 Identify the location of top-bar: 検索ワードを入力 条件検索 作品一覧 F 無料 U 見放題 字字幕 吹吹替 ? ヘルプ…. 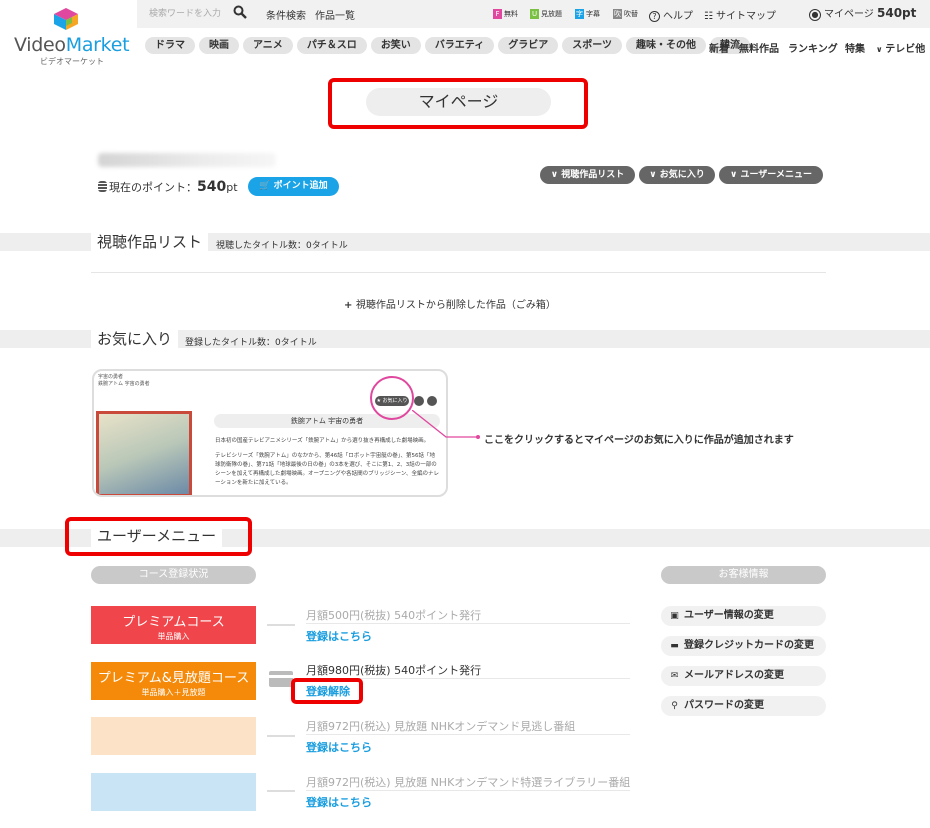
(533, 14).